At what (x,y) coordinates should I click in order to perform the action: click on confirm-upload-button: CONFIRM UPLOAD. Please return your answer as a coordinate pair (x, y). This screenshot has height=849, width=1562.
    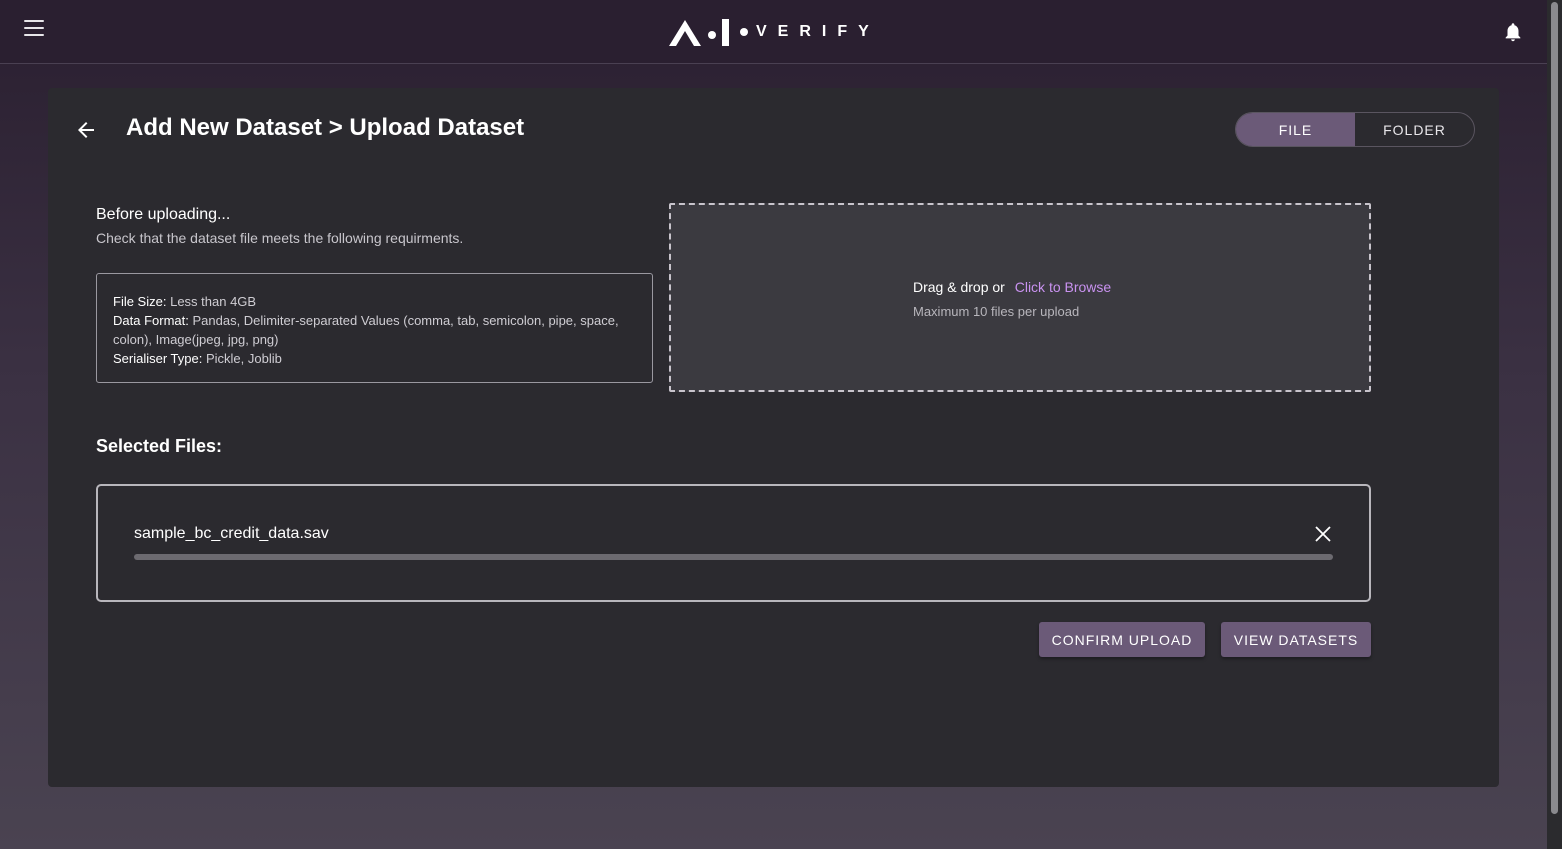
    Looking at the image, I should click on (1122, 639).